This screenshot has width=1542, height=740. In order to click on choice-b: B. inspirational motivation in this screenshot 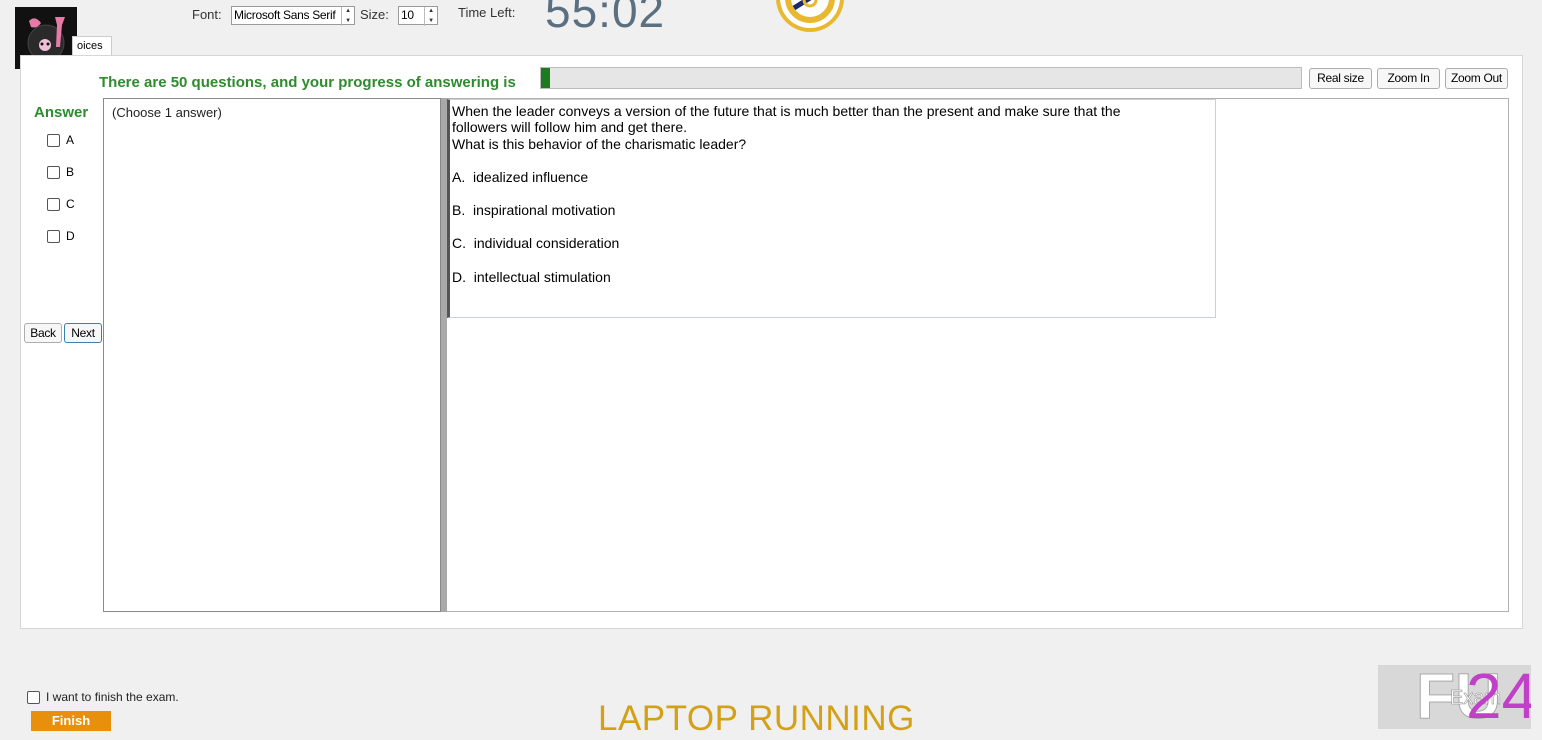, I will do `click(533, 210)`.